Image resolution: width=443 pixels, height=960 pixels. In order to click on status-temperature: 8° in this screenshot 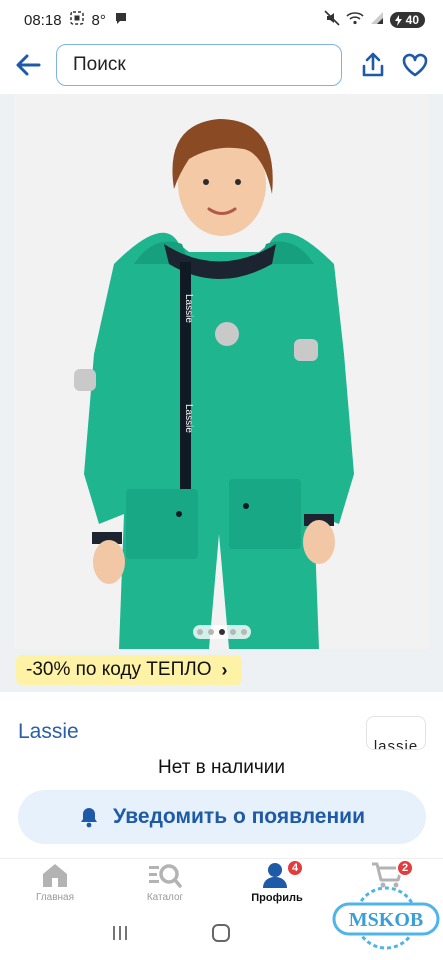, I will do `click(98, 20)`.